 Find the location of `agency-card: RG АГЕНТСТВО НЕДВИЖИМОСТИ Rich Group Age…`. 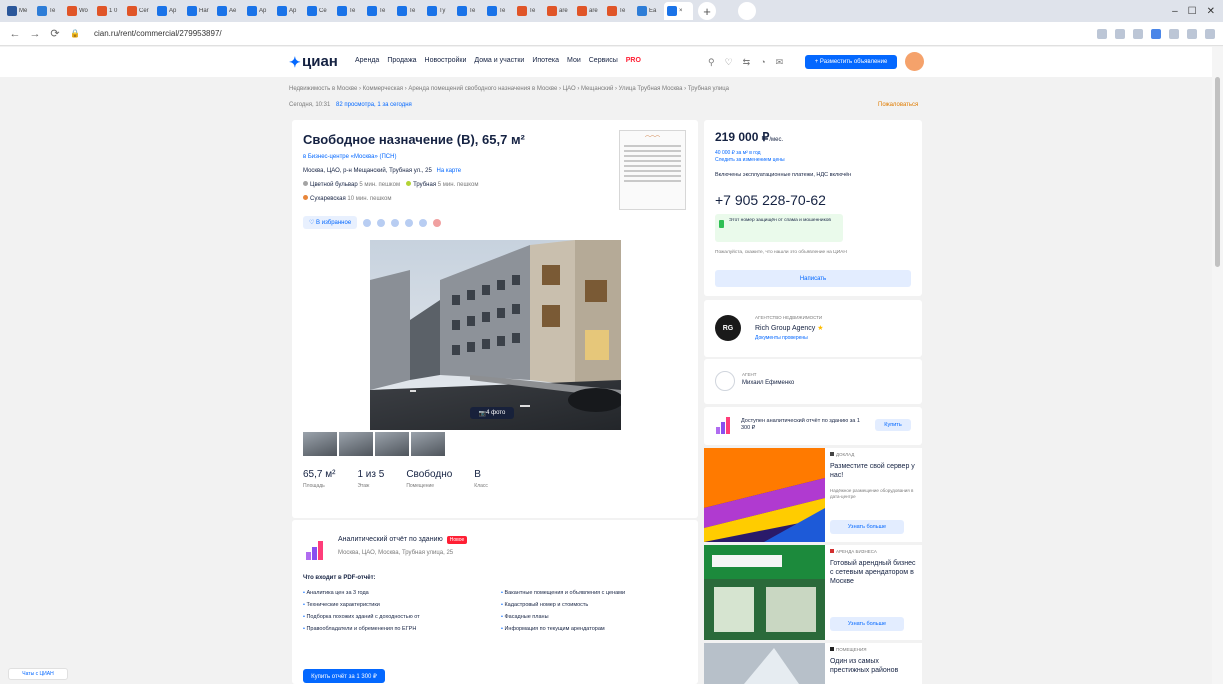

agency-card: RG АГЕНТСТВО НЕДВИЖИМОСТИ Rich Group Age… is located at coordinates (813, 328).